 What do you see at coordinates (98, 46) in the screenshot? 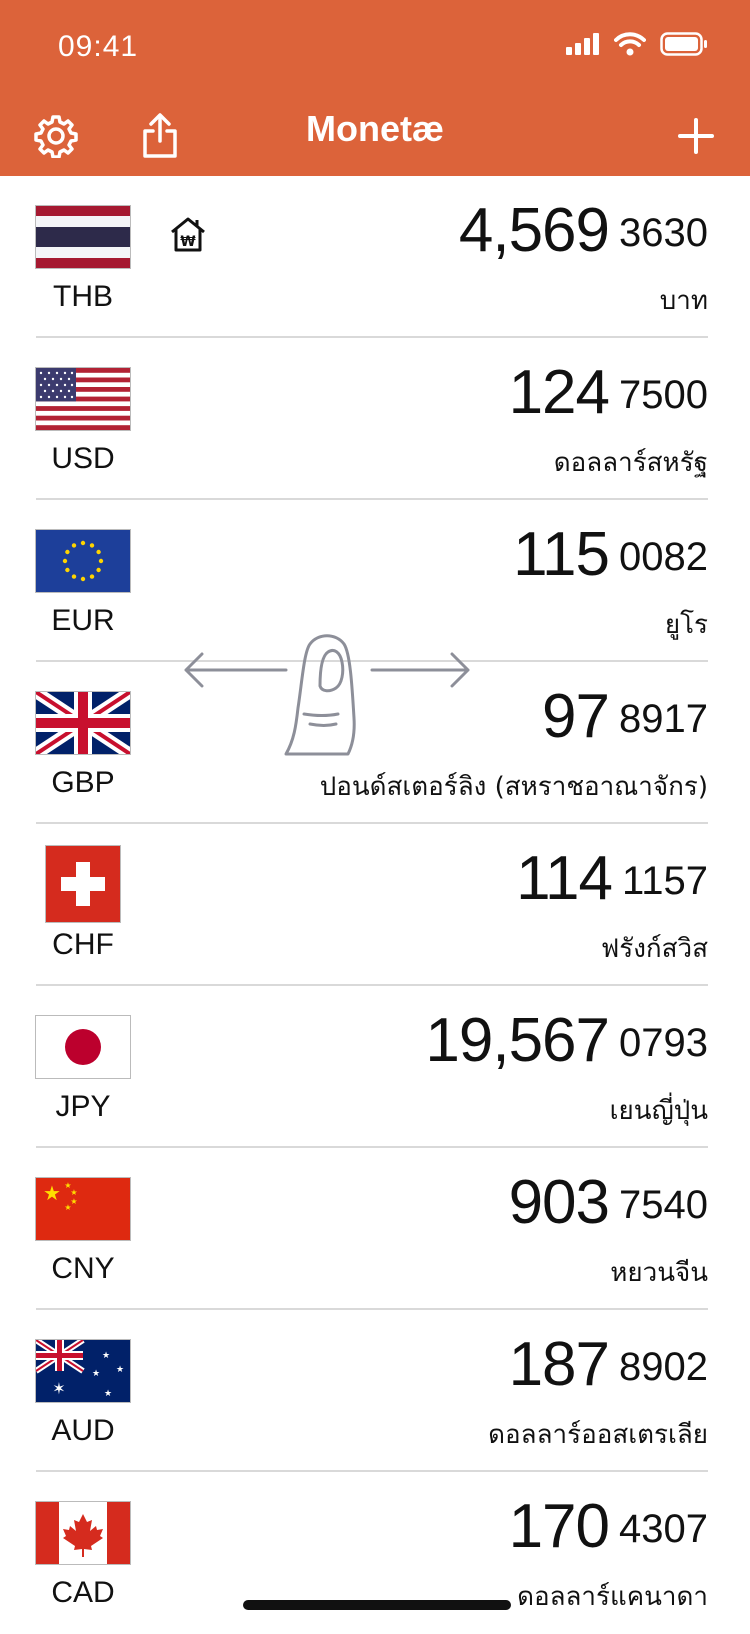
I see `status-time: 09:41` at bounding box center [98, 46].